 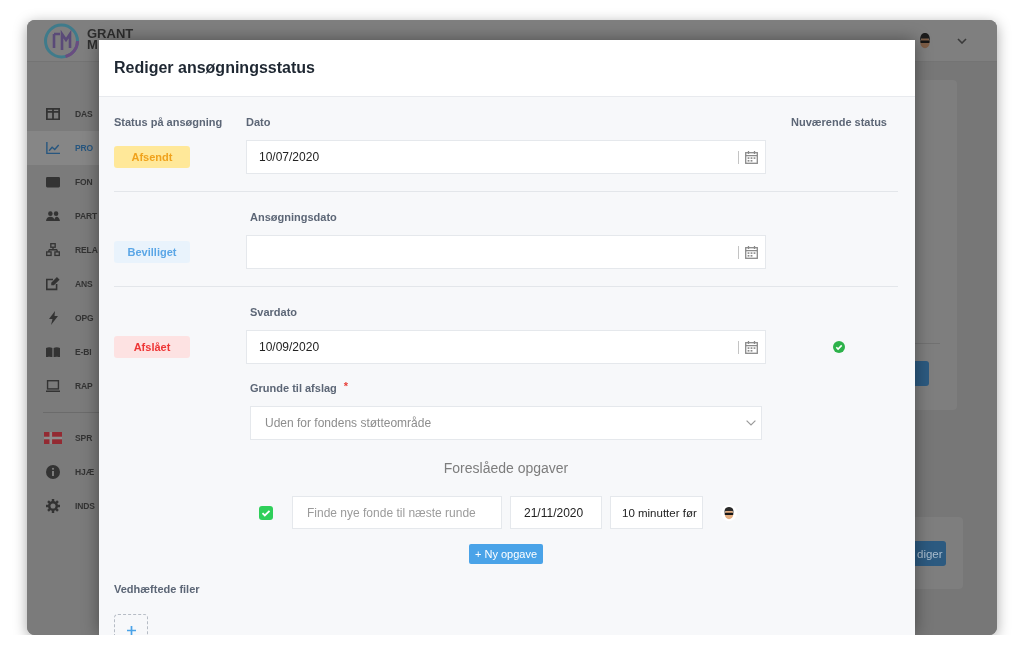 What do you see at coordinates (110, 33) in the screenshot?
I see `logo-text: GRANT` at bounding box center [110, 33].